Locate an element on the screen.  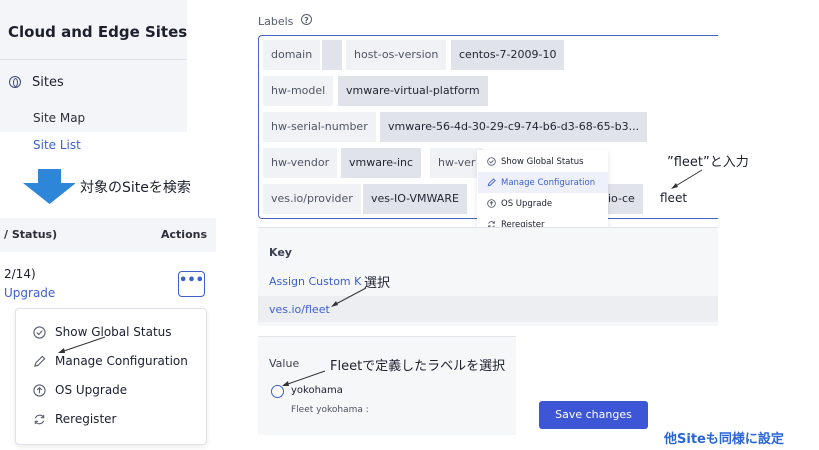
sidebar-item-site-list: Site List is located at coordinates (57, 145).